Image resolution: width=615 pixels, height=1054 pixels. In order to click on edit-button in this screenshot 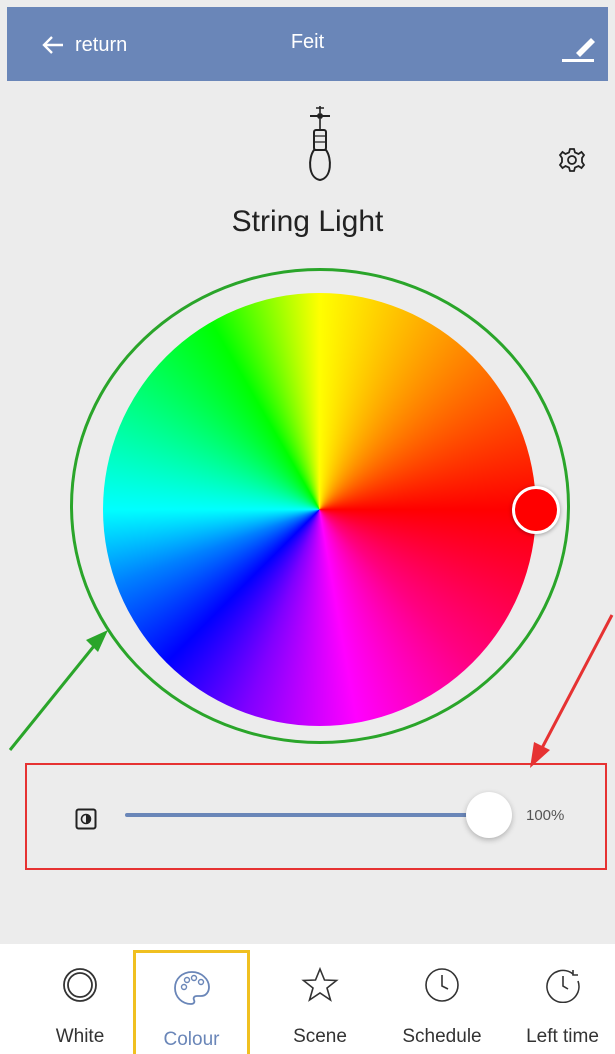, I will do `click(578, 47)`.